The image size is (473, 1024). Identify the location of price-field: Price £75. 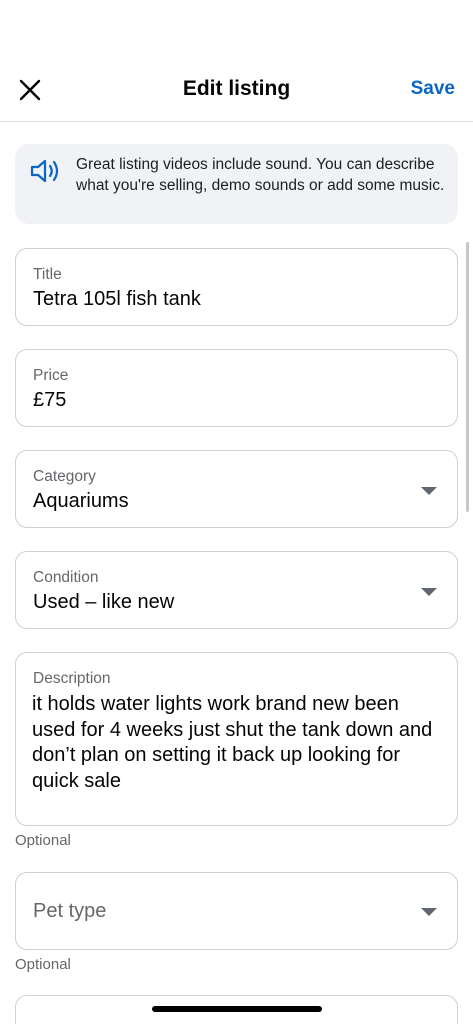
(236, 388).